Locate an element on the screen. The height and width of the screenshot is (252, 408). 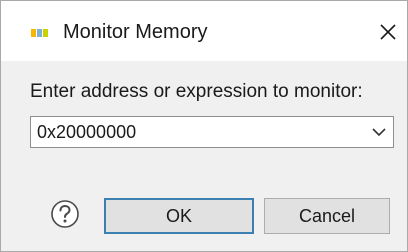
close-icon is located at coordinates (388, 32).